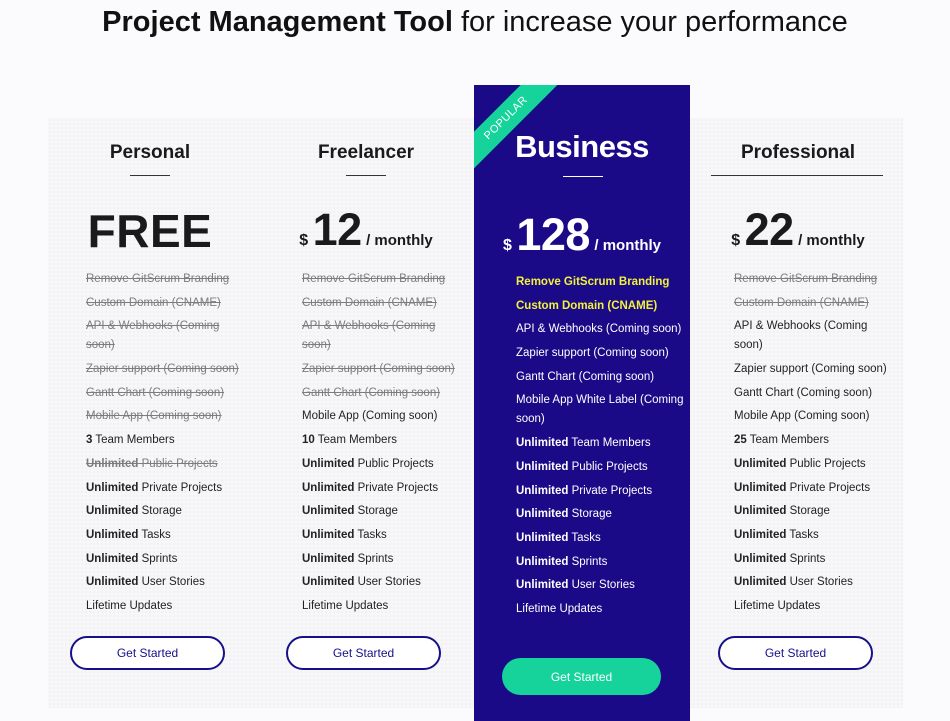  What do you see at coordinates (814, 440) in the screenshot?
I see `feature-item: 25 Team Members` at bounding box center [814, 440].